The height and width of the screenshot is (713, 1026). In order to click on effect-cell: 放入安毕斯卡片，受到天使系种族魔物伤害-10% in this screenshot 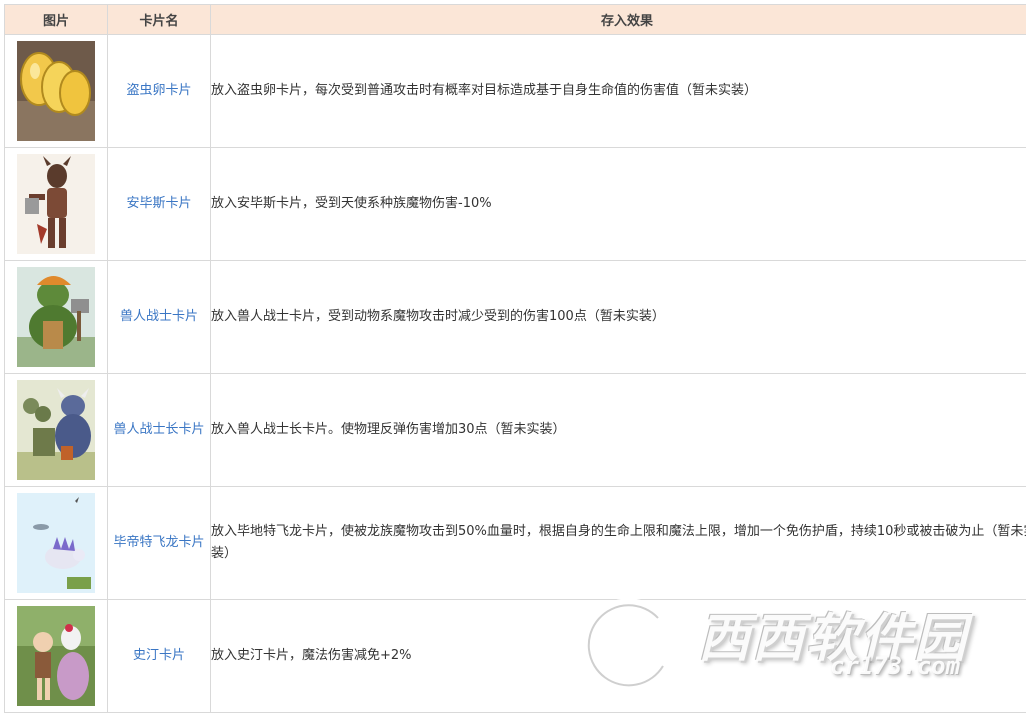, I will do `click(618, 204)`.